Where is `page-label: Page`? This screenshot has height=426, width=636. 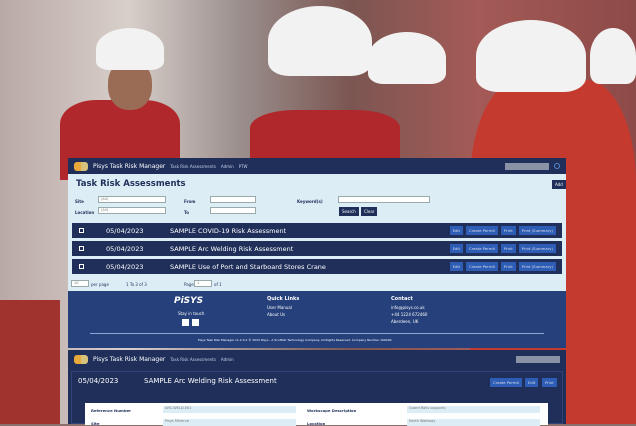 page-label: Page is located at coordinates (189, 284).